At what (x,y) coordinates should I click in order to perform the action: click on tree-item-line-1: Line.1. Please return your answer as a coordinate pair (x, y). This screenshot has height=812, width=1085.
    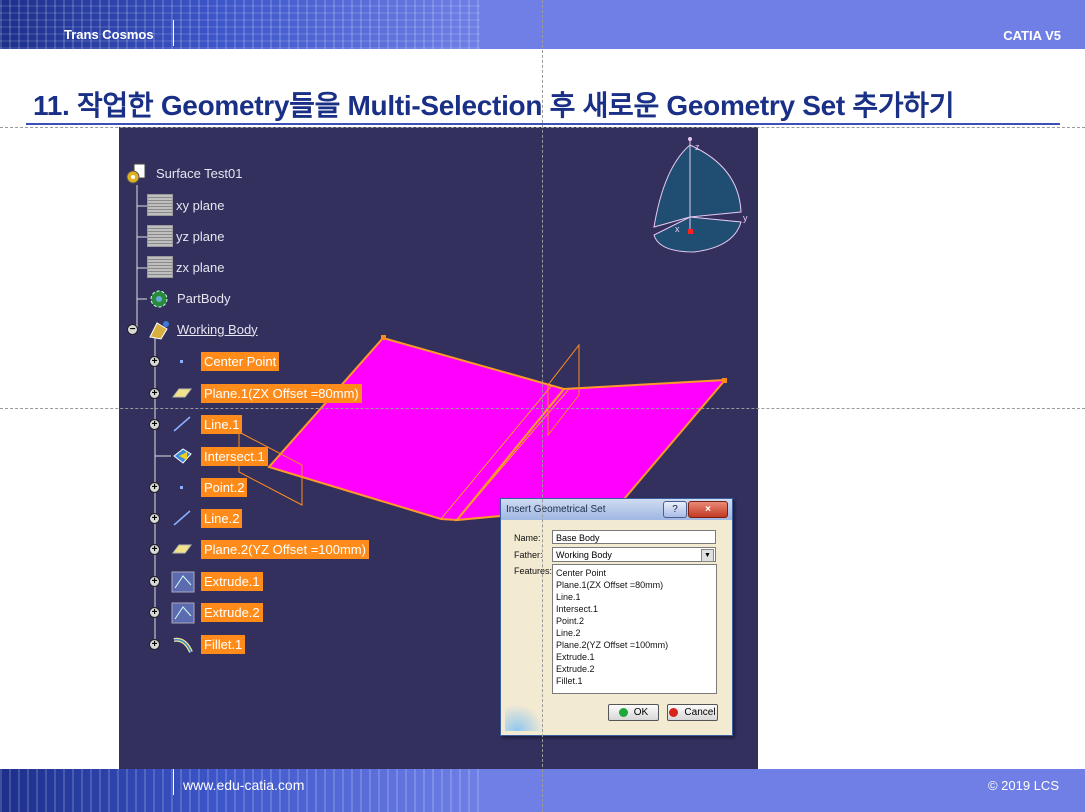
    Looking at the image, I should click on (207, 424).